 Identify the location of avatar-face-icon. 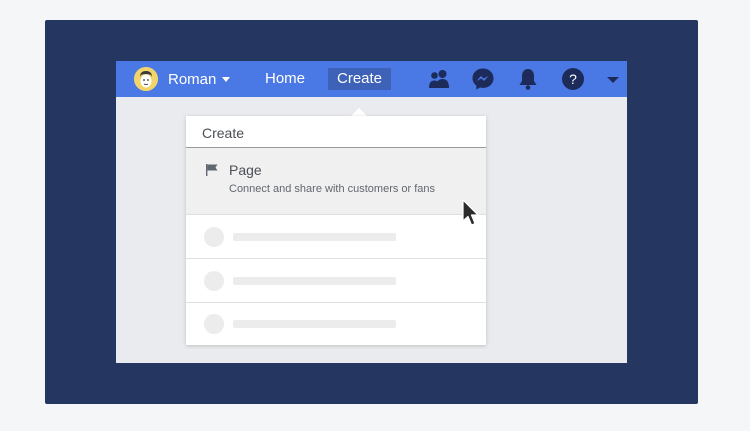
(146, 79).